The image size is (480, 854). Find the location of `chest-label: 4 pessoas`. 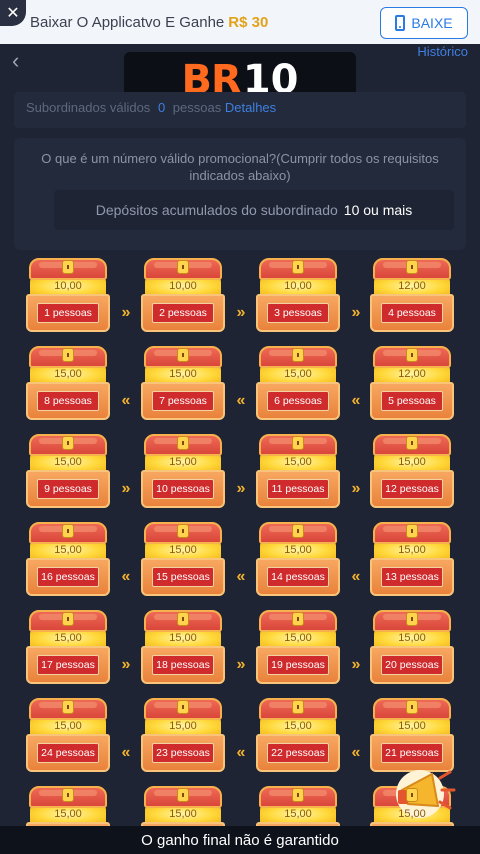

chest-label: 4 pessoas is located at coordinates (412, 313).